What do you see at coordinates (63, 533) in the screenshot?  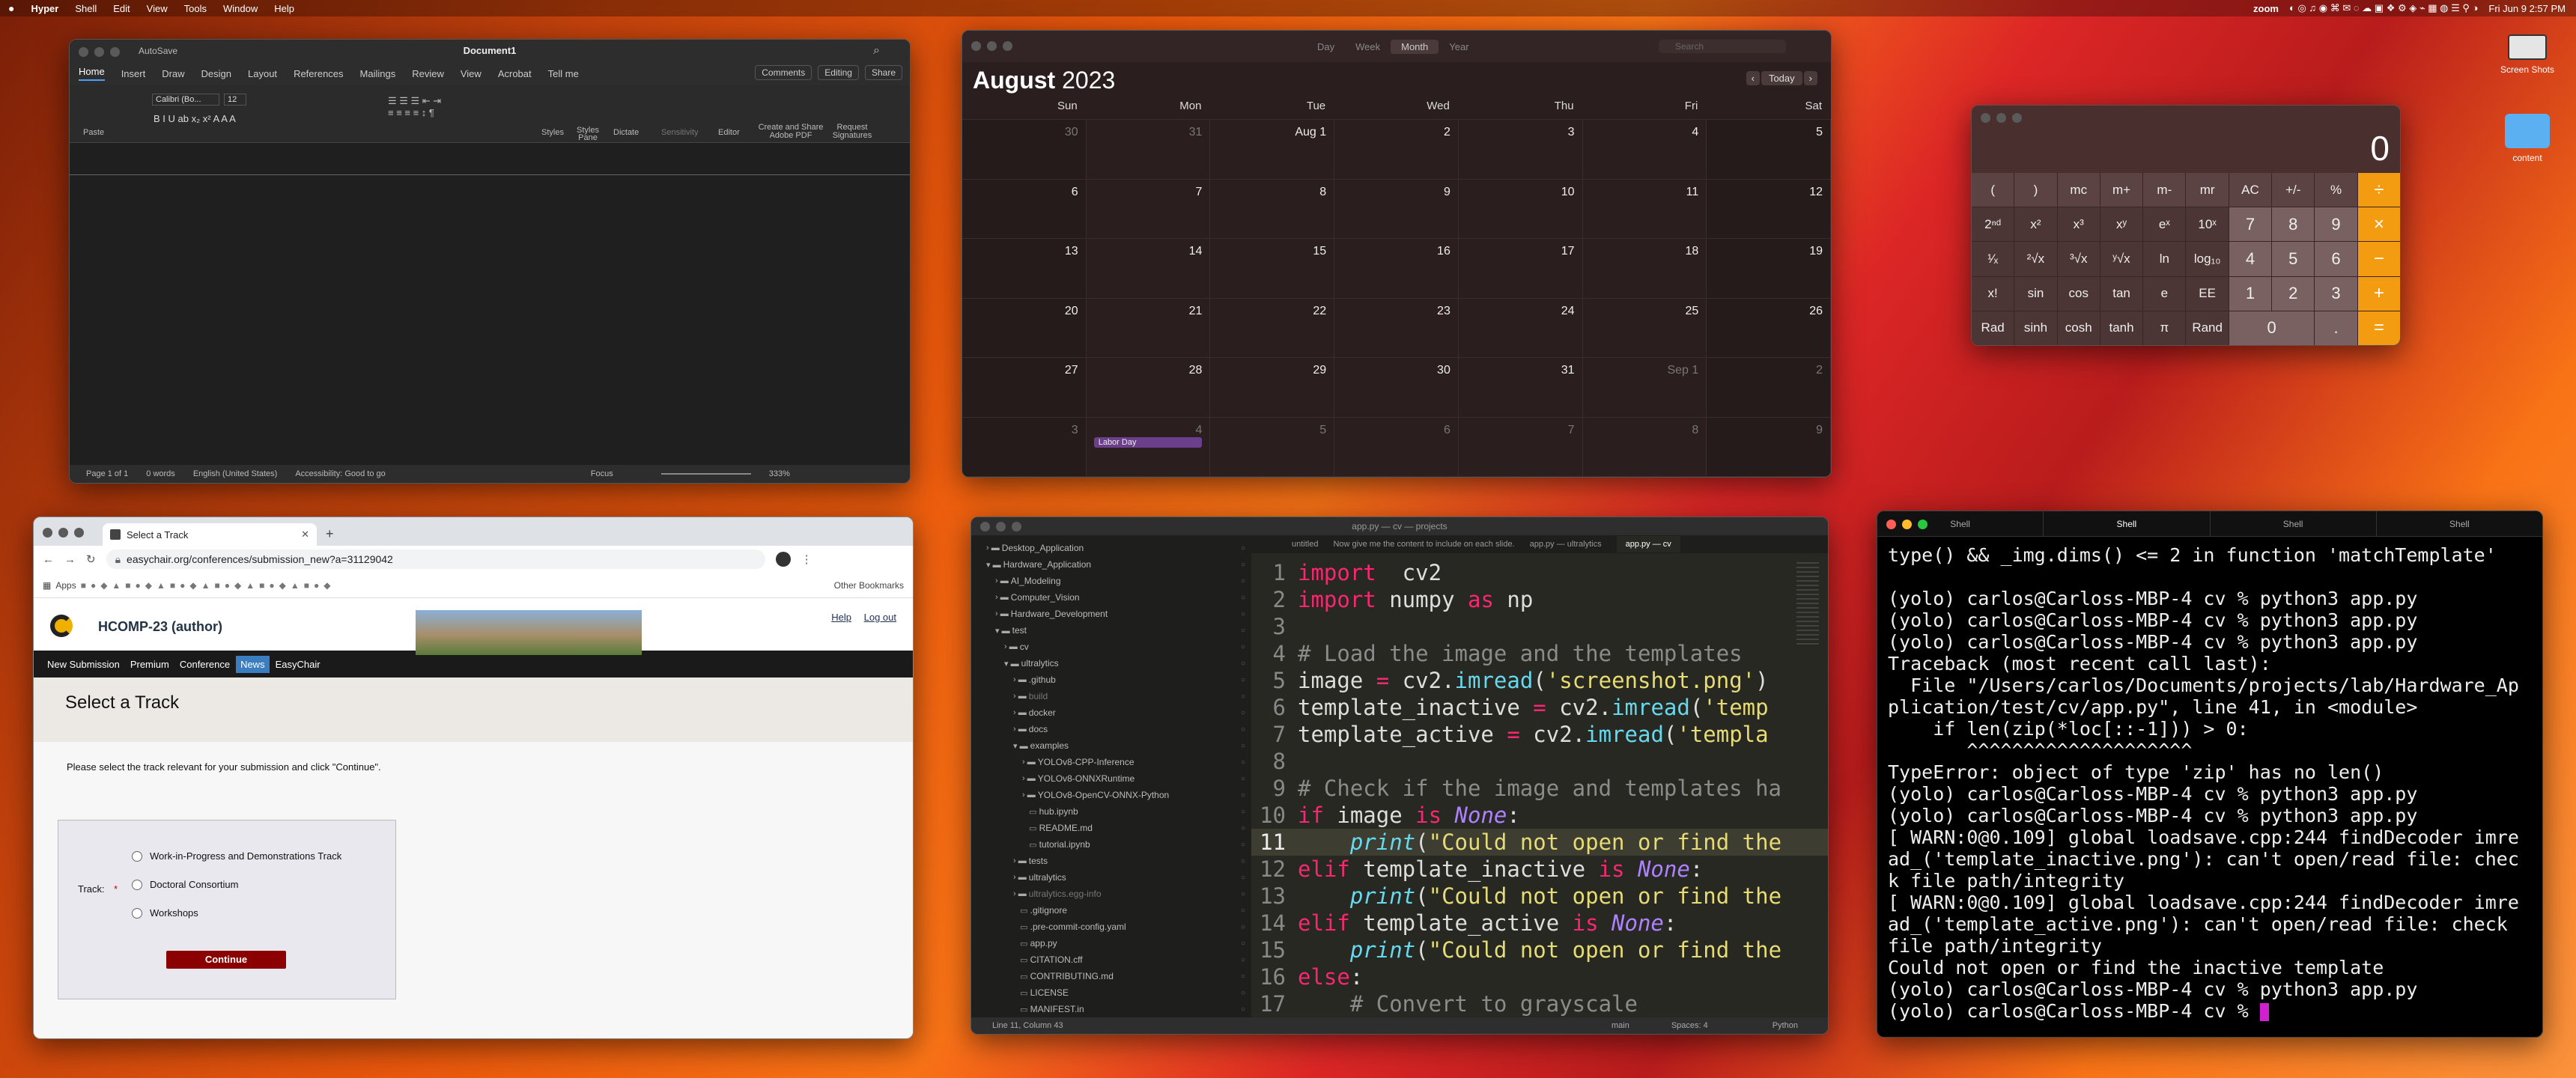 I see `window-controls` at bounding box center [63, 533].